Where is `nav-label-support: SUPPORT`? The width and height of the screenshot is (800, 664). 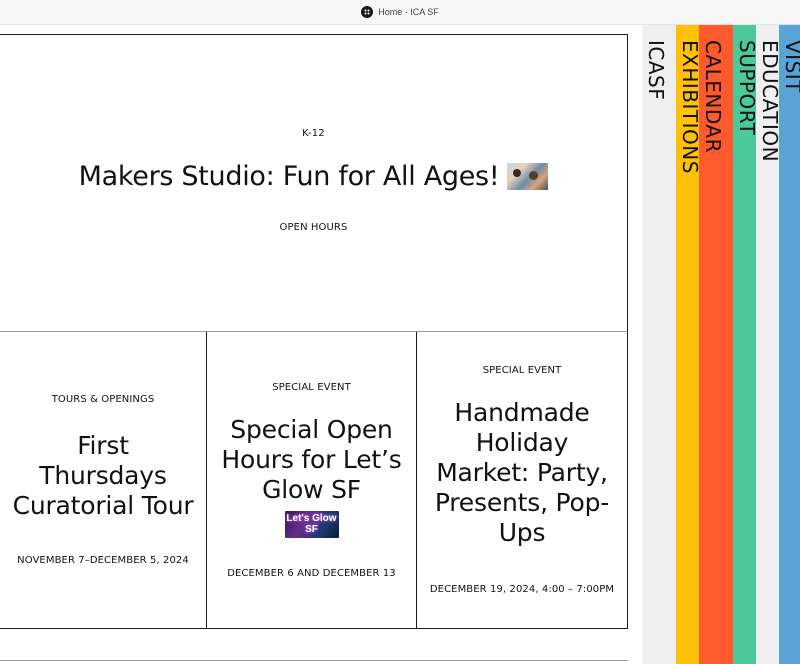 nav-label-support: SUPPORT is located at coordinates (745, 88).